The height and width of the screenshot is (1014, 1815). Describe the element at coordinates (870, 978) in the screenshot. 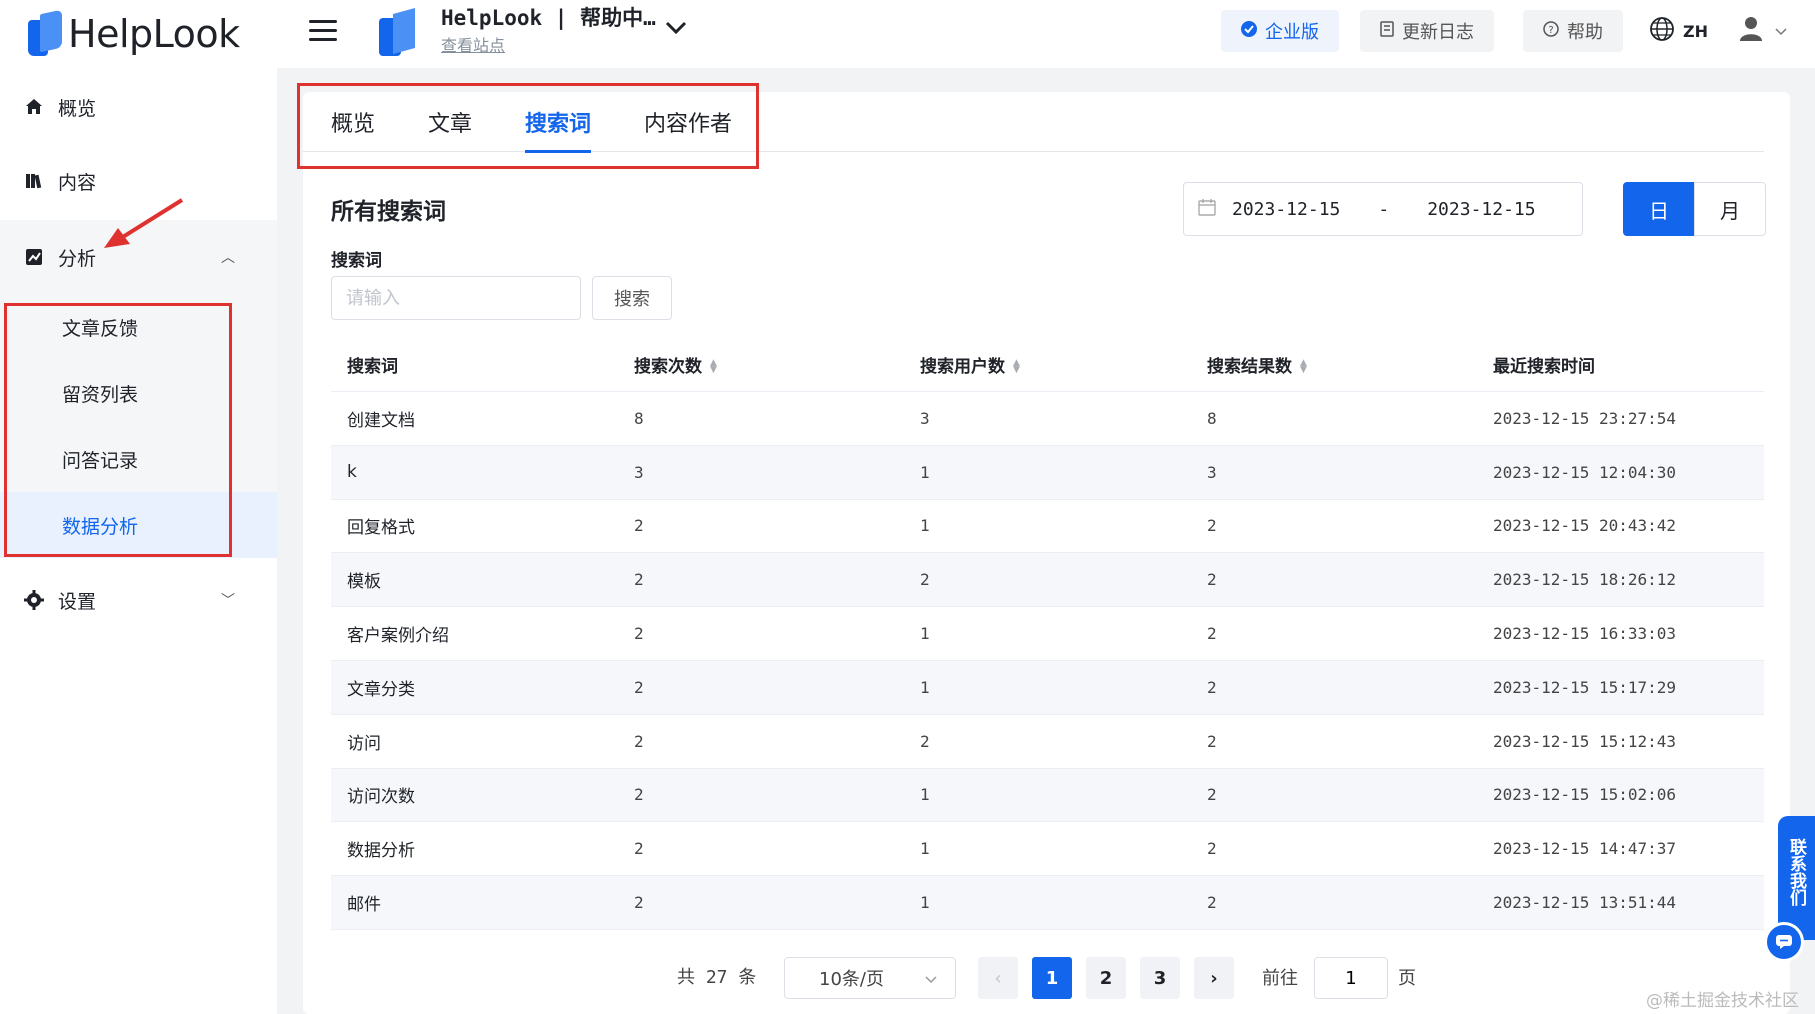

I see `page-size-select: 10条/页` at that location.